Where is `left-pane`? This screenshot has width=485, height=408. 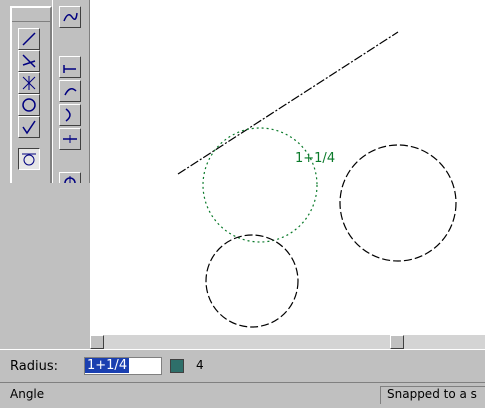
left-pane is located at coordinates (45, 265).